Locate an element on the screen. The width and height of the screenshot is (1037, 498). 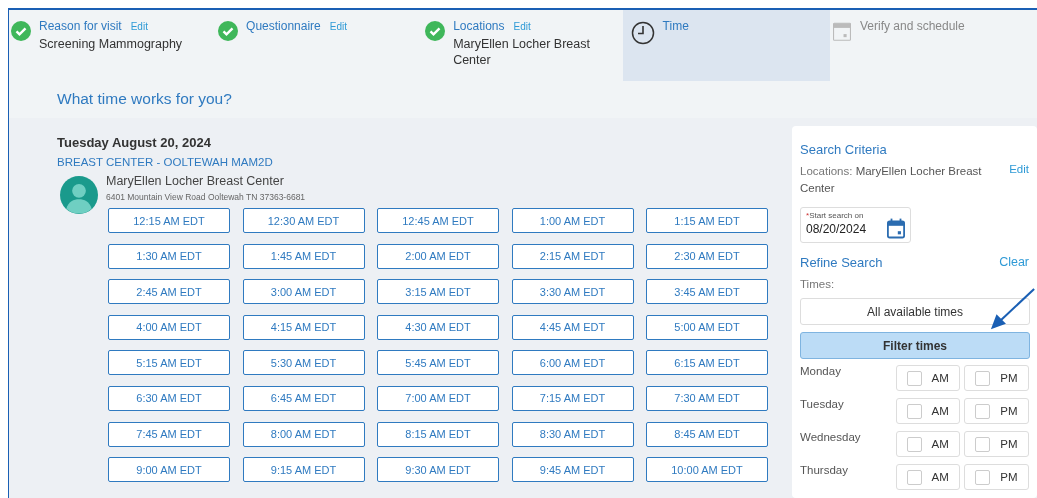
time-slot-button: 8:15 AM EDT is located at coordinates (438, 434).